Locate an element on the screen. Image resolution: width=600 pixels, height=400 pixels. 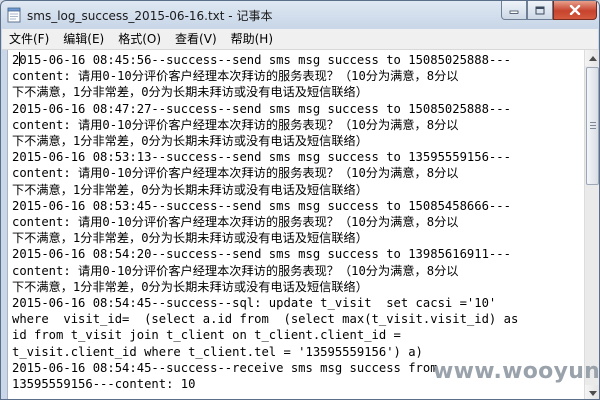
close-button is located at coordinates (575, 10).